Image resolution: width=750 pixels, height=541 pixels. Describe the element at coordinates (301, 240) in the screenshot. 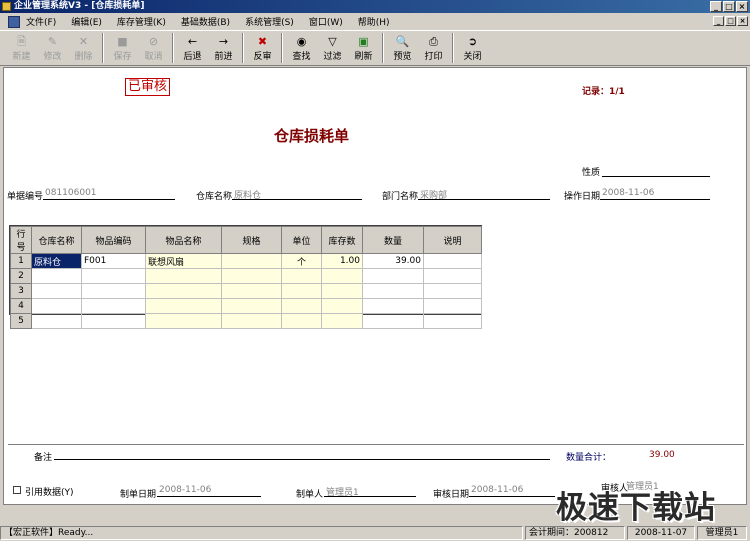

I see `col-header-unit: 单位` at that location.